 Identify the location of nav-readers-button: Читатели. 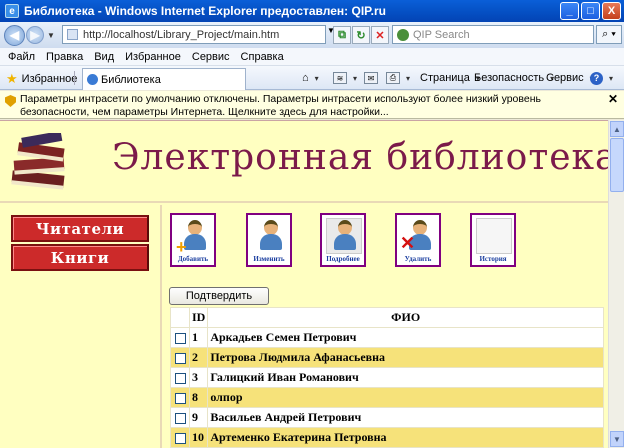
(80, 228).